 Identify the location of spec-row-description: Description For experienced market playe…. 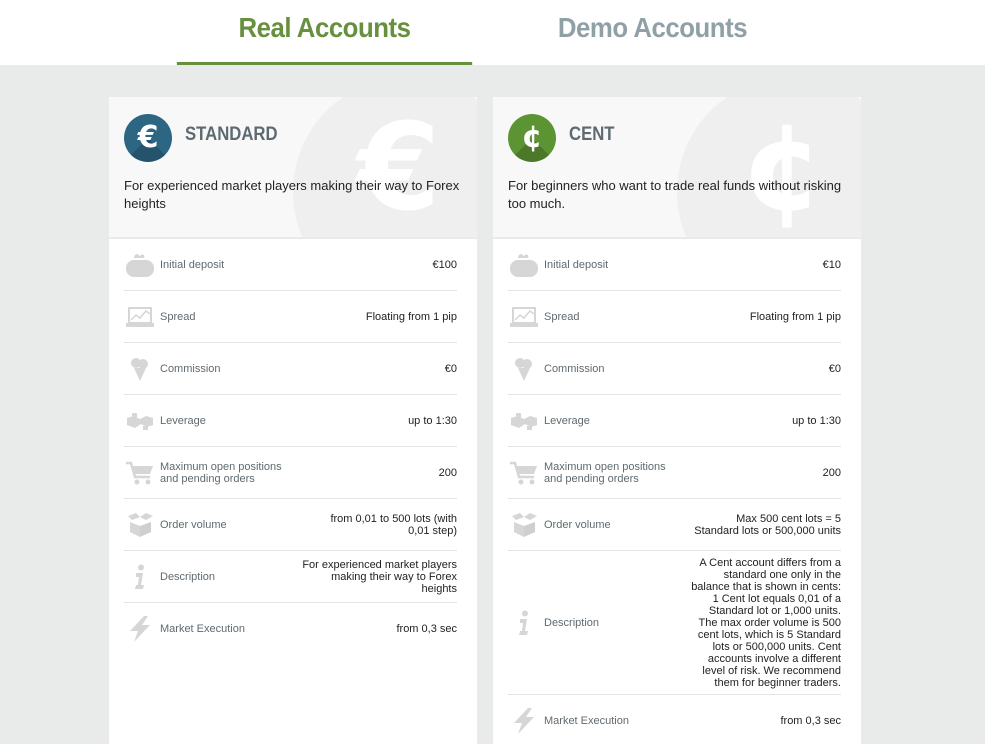
(290, 577).